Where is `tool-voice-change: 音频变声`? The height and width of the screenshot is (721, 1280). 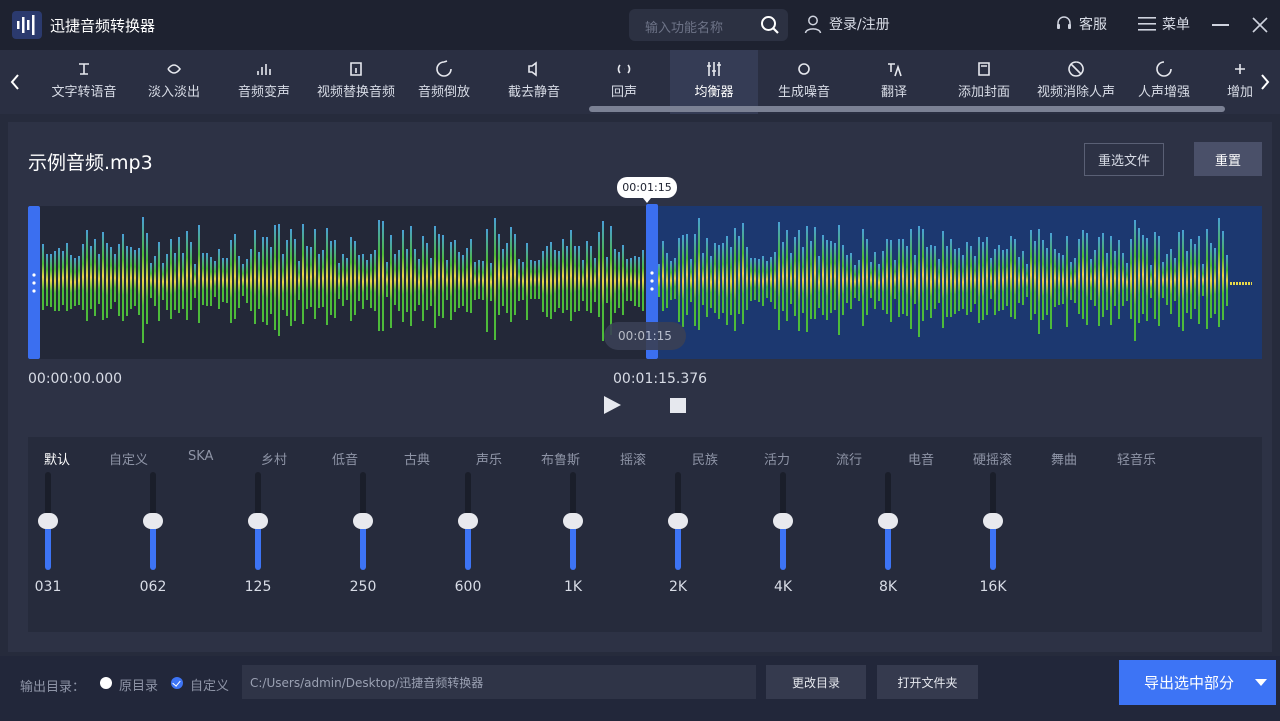 tool-voice-change: 音频变声 is located at coordinates (264, 82).